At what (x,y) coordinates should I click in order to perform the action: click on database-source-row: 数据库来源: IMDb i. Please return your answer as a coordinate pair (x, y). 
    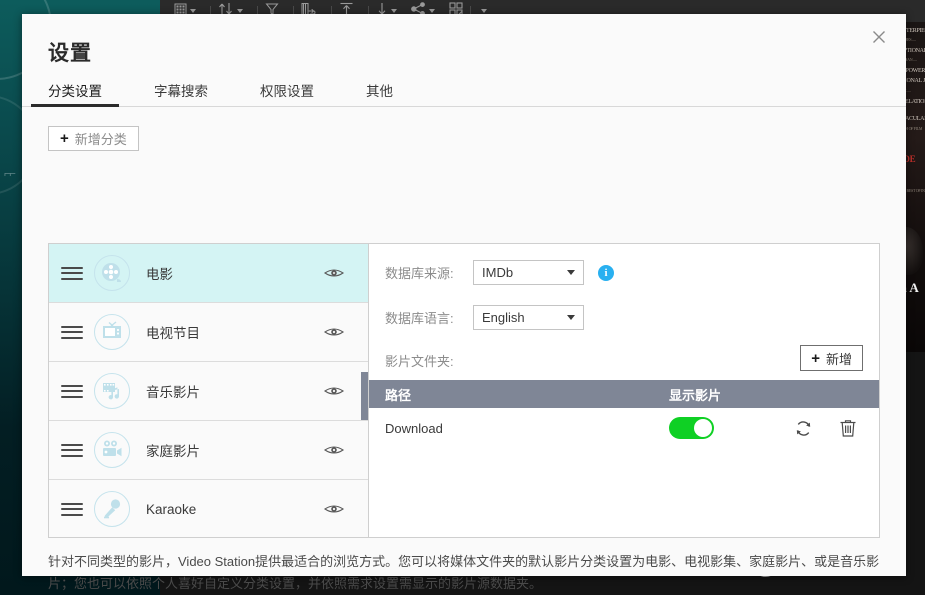
    Looking at the image, I should click on (499, 272).